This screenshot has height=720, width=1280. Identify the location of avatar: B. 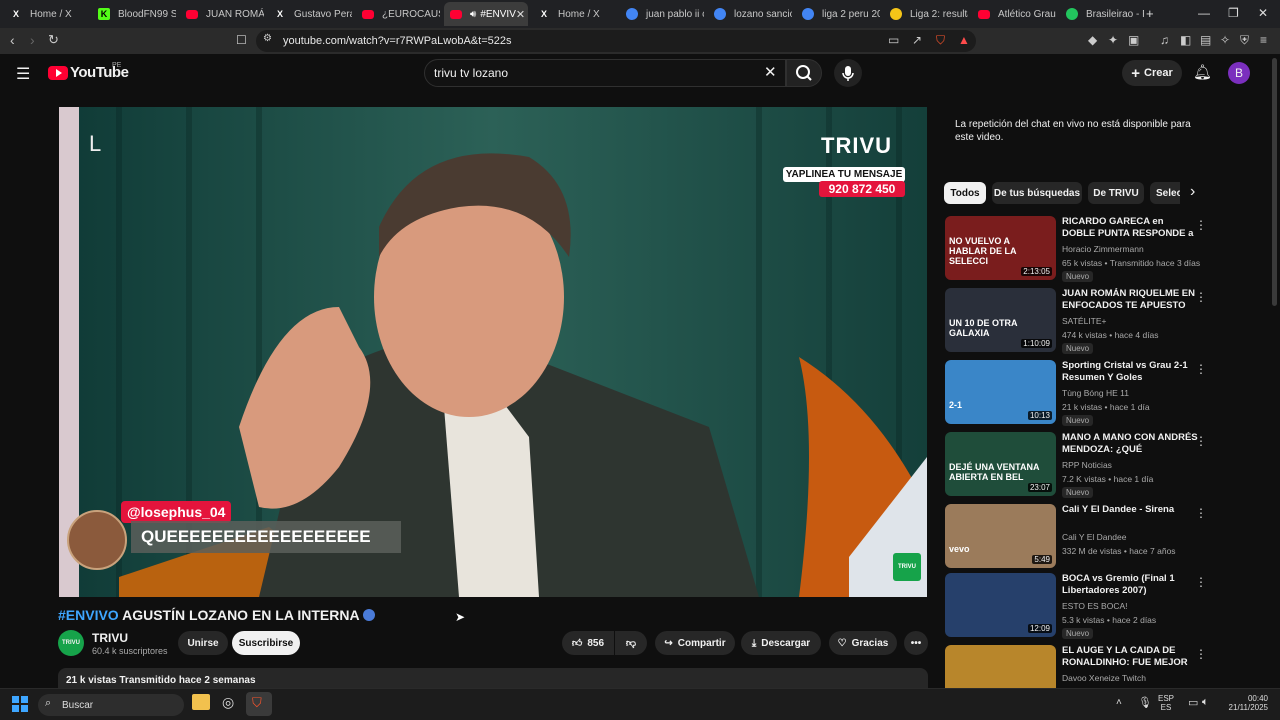
(1239, 73).